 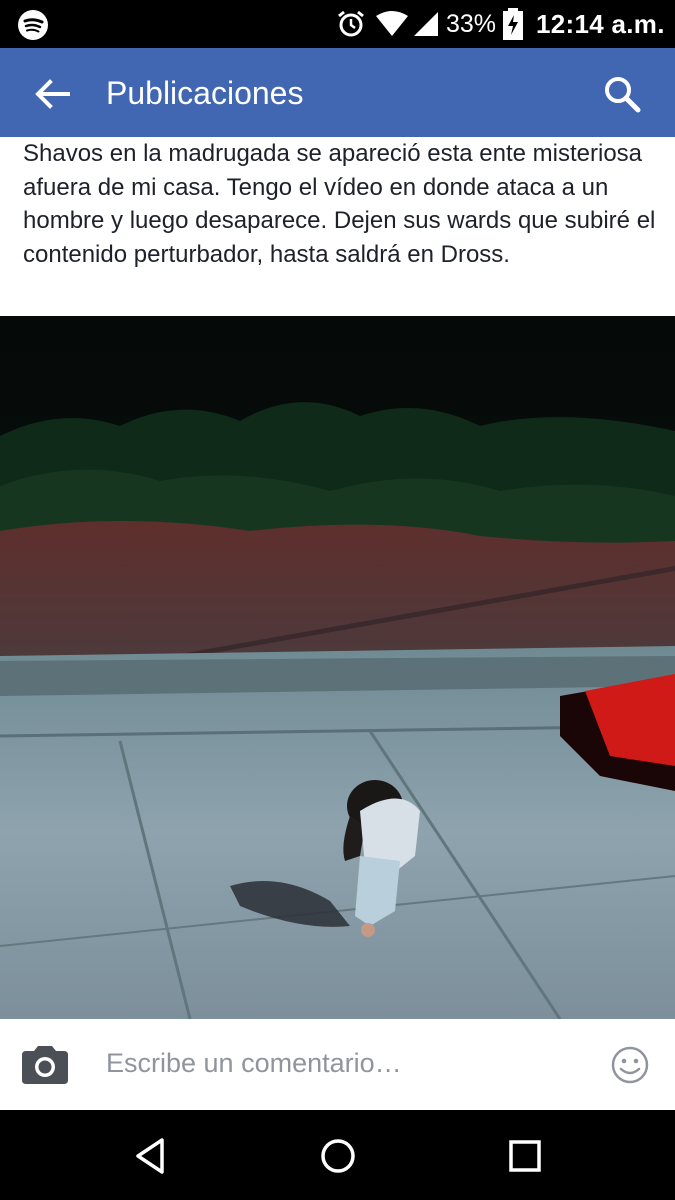 What do you see at coordinates (45, 1065) in the screenshot?
I see `camera-icon` at bounding box center [45, 1065].